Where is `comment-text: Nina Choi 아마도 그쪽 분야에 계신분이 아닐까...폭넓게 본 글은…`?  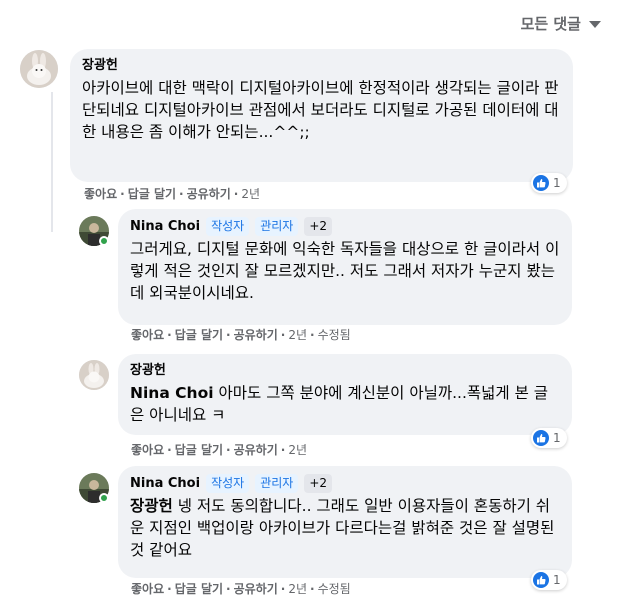
comment-text: Nina Choi 아마도 그쪽 분야에 계신분이 아닐까...폭넓게 본 글은… is located at coordinates (339, 404).